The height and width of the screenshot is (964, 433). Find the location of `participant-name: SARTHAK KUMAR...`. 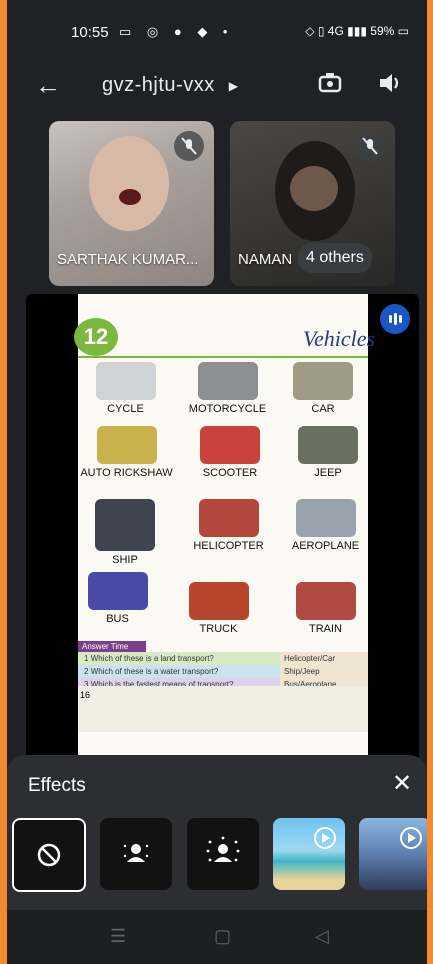

participant-name: SARTHAK KUMAR... is located at coordinates (128, 259).